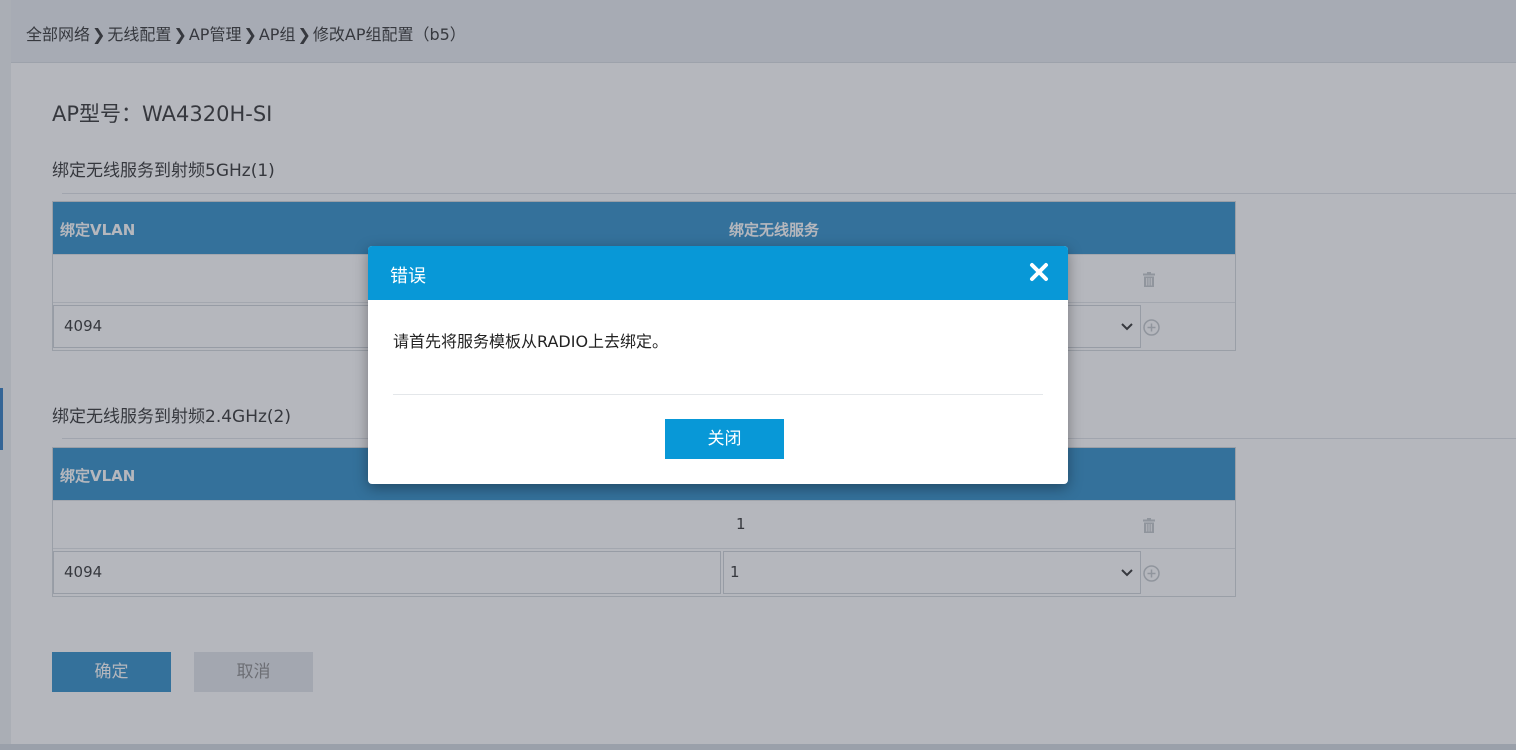 The width and height of the screenshot is (1516, 750). What do you see at coordinates (724, 439) in the screenshot?
I see `dialog-close-button: 关闭` at bounding box center [724, 439].